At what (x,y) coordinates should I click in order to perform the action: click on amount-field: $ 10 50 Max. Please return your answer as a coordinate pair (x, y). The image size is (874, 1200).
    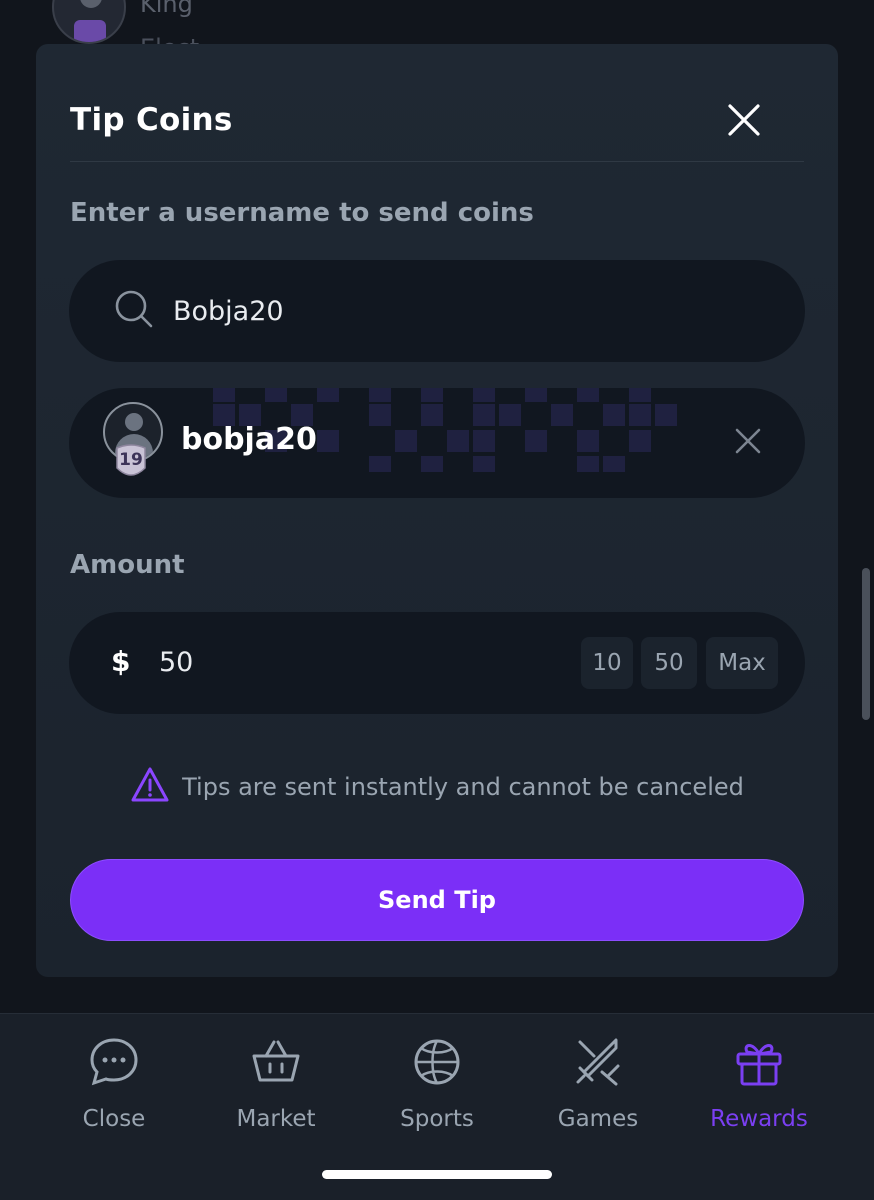
    Looking at the image, I should click on (437, 663).